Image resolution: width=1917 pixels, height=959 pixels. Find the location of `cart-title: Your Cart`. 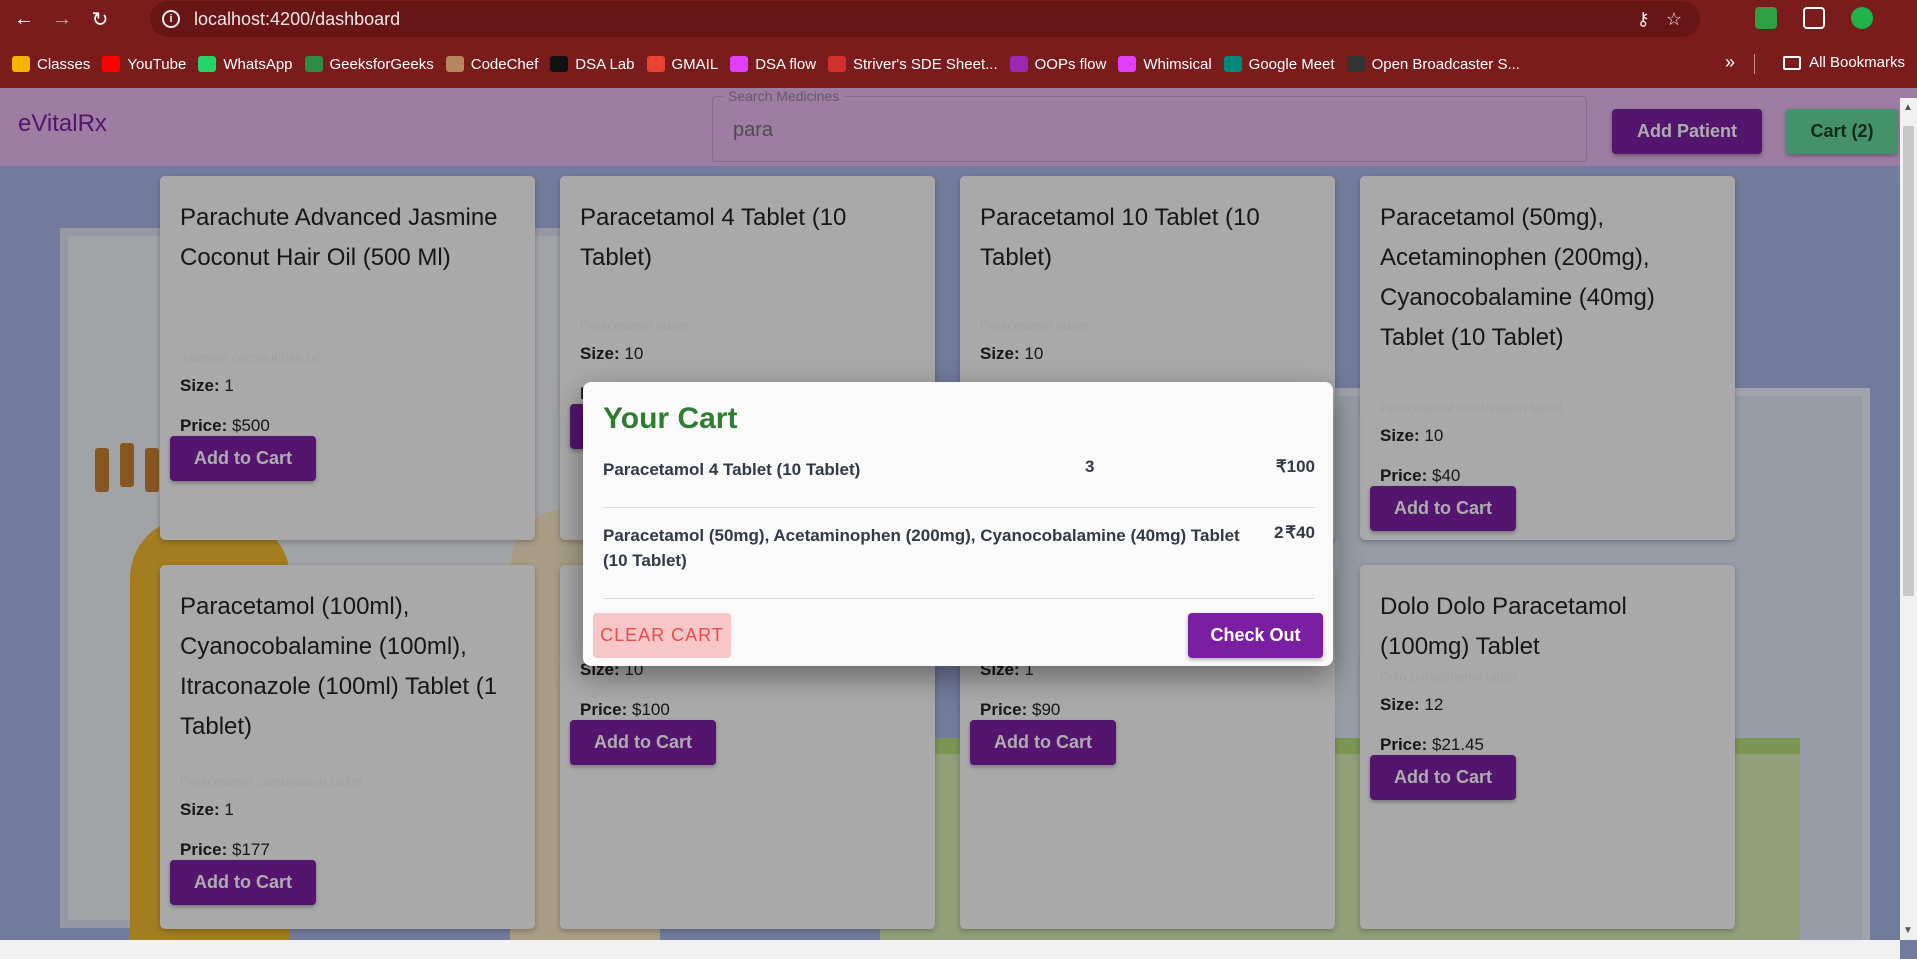

cart-title: Your Cart is located at coordinates (670, 418).